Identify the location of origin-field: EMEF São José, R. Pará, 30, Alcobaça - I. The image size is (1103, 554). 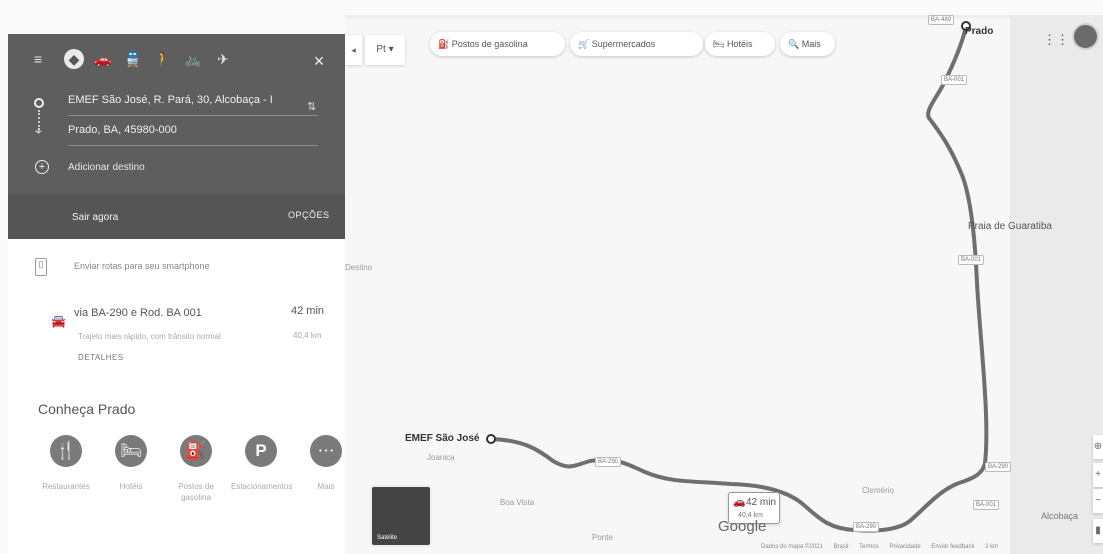
(176, 104).